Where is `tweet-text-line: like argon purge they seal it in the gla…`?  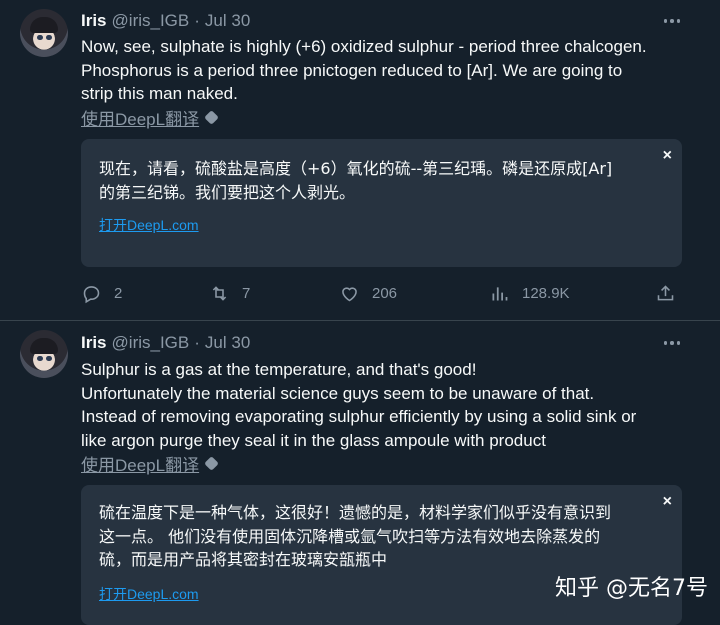 tweet-text-line: like argon purge they seal it in the gla… is located at coordinates (313, 440).